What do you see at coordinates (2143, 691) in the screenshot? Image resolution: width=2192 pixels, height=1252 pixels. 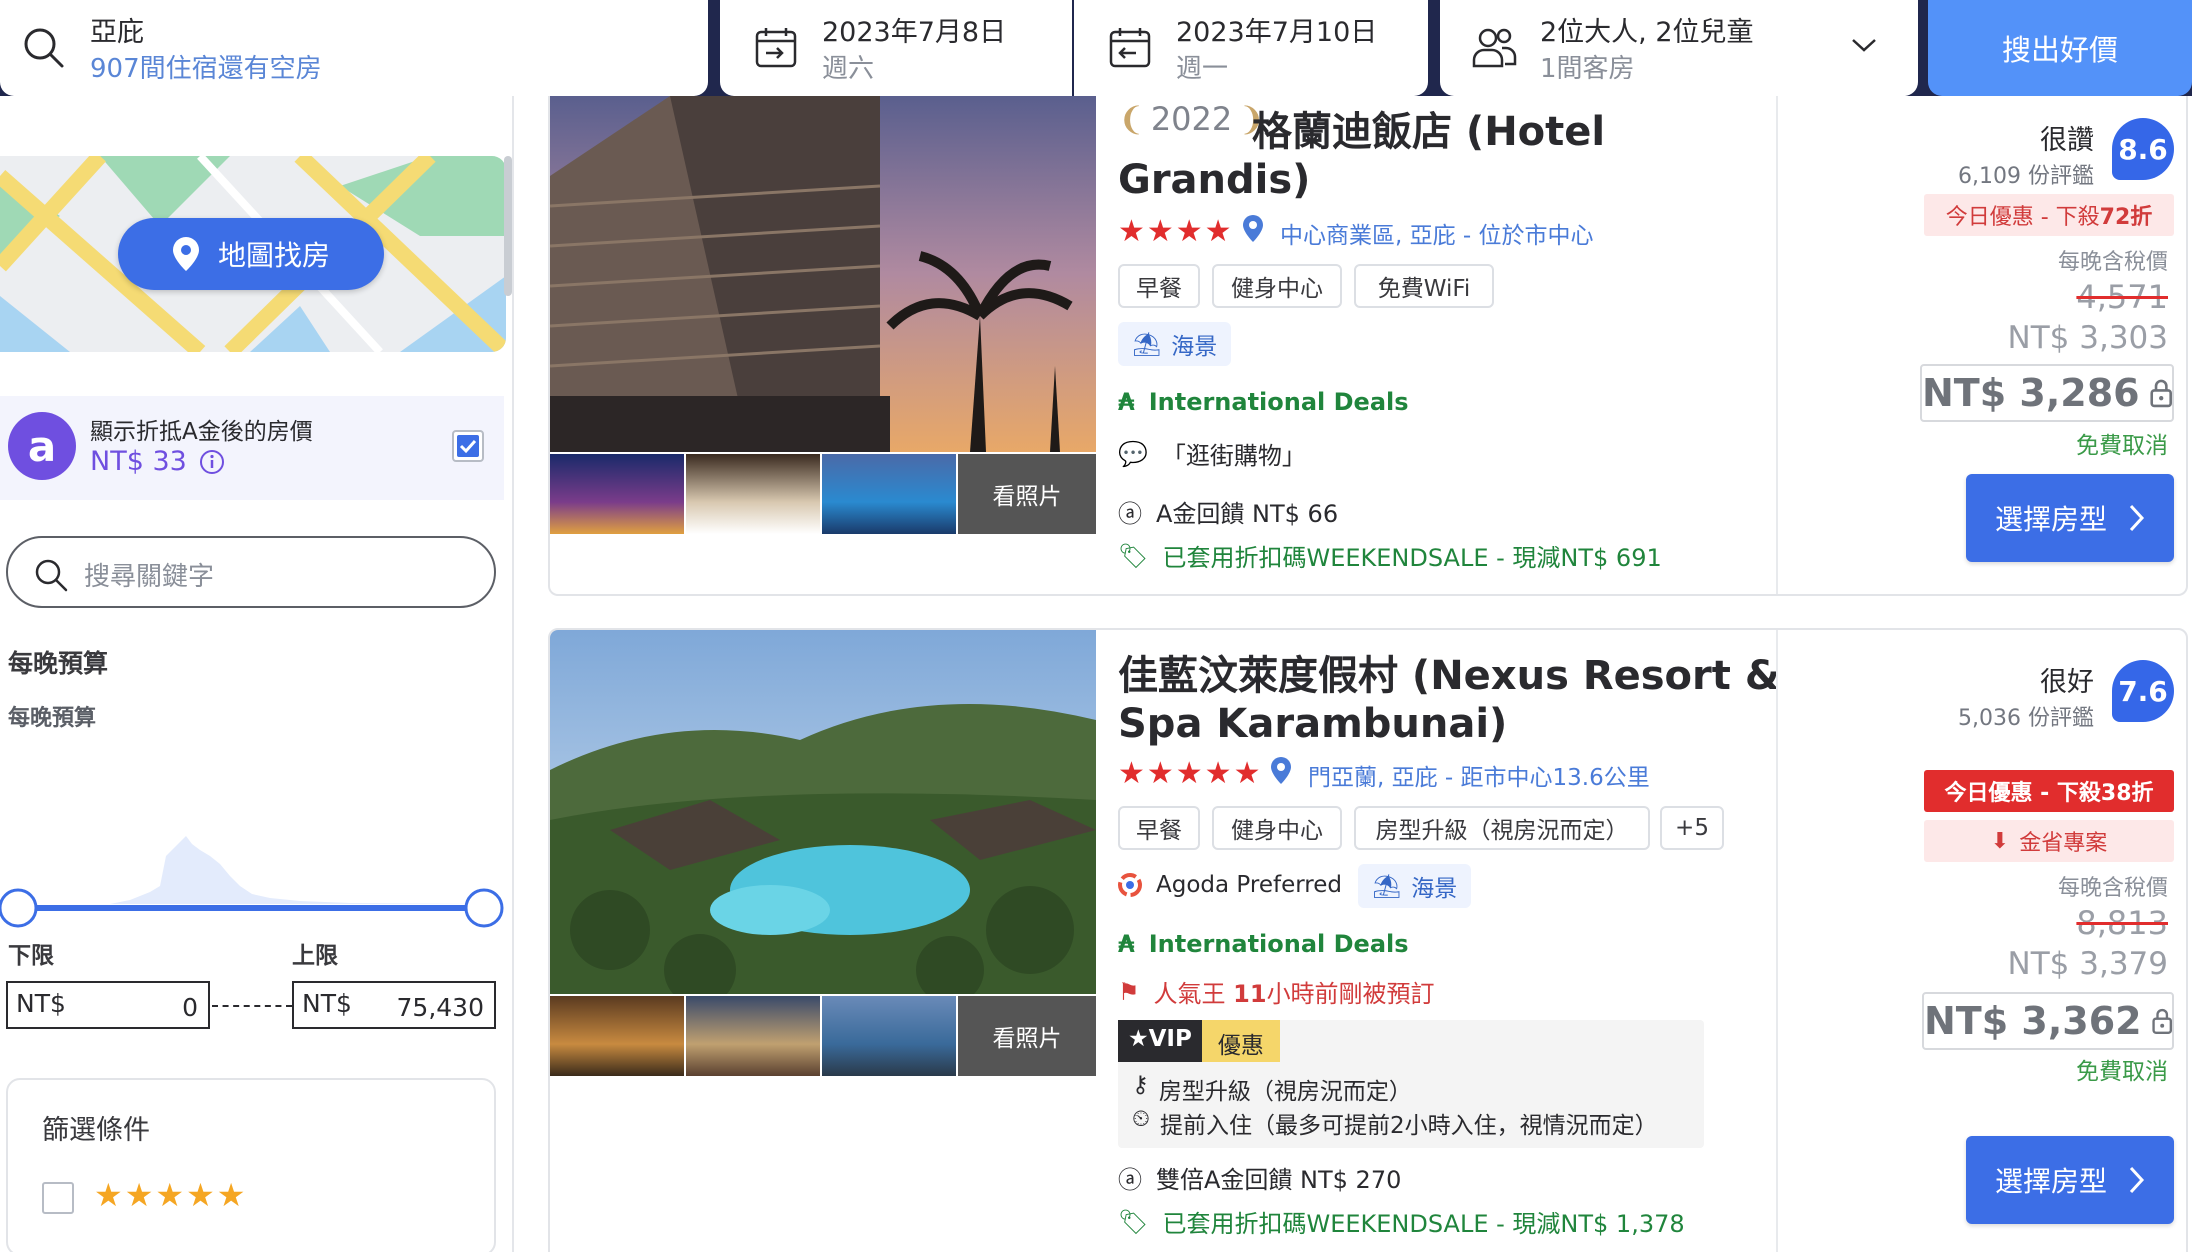 I see `review-score: 7.6` at bounding box center [2143, 691].